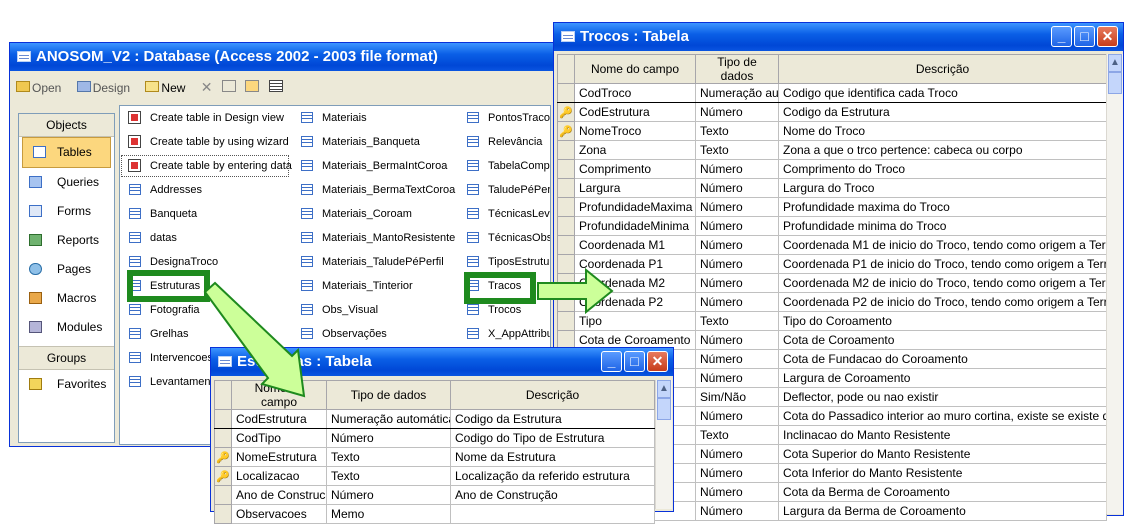 The width and height of the screenshot is (1126, 524). Describe the element at coordinates (254, 339) in the screenshot. I see `arrow-to-estruturas-icon` at that location.